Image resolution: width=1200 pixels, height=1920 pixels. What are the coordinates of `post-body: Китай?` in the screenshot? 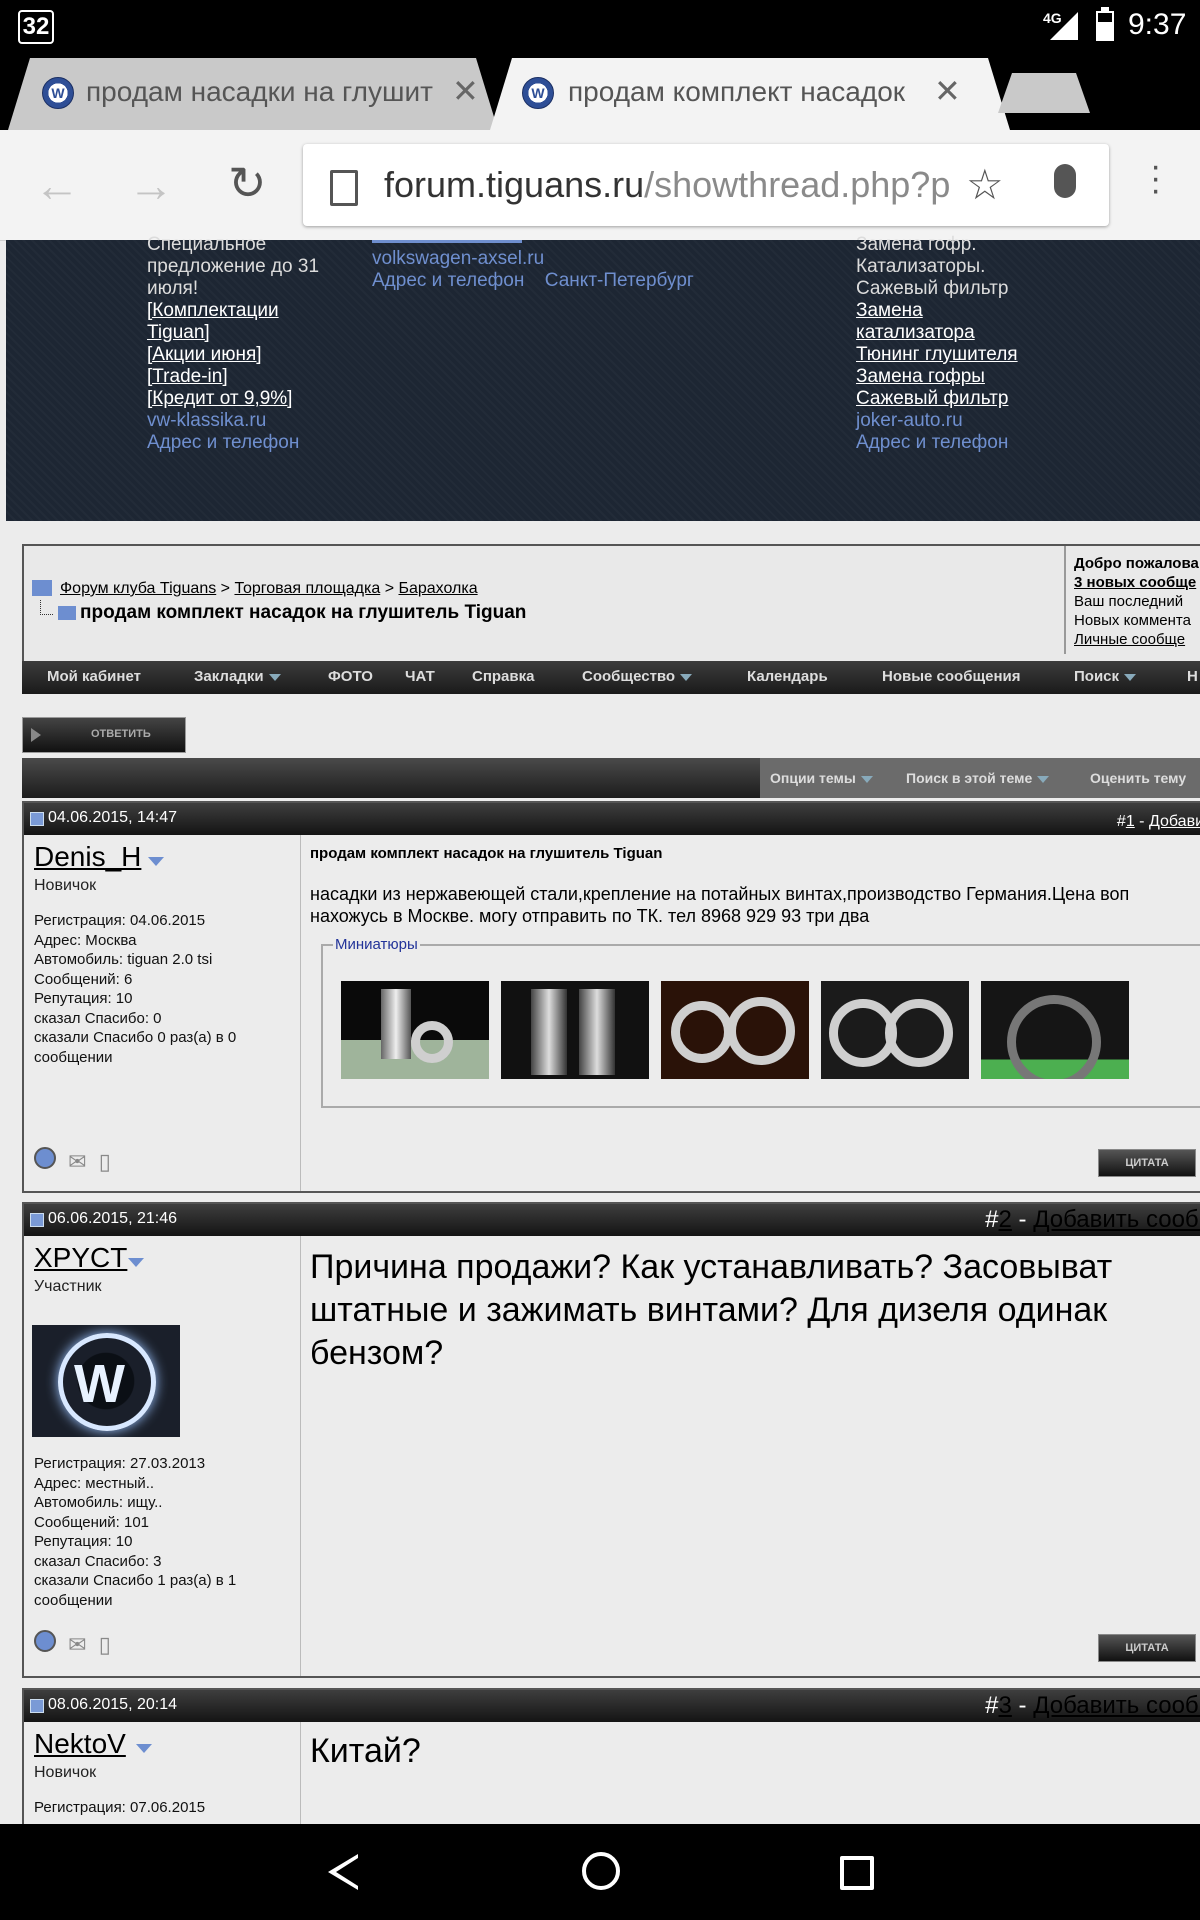 It's located at (365, 1751).